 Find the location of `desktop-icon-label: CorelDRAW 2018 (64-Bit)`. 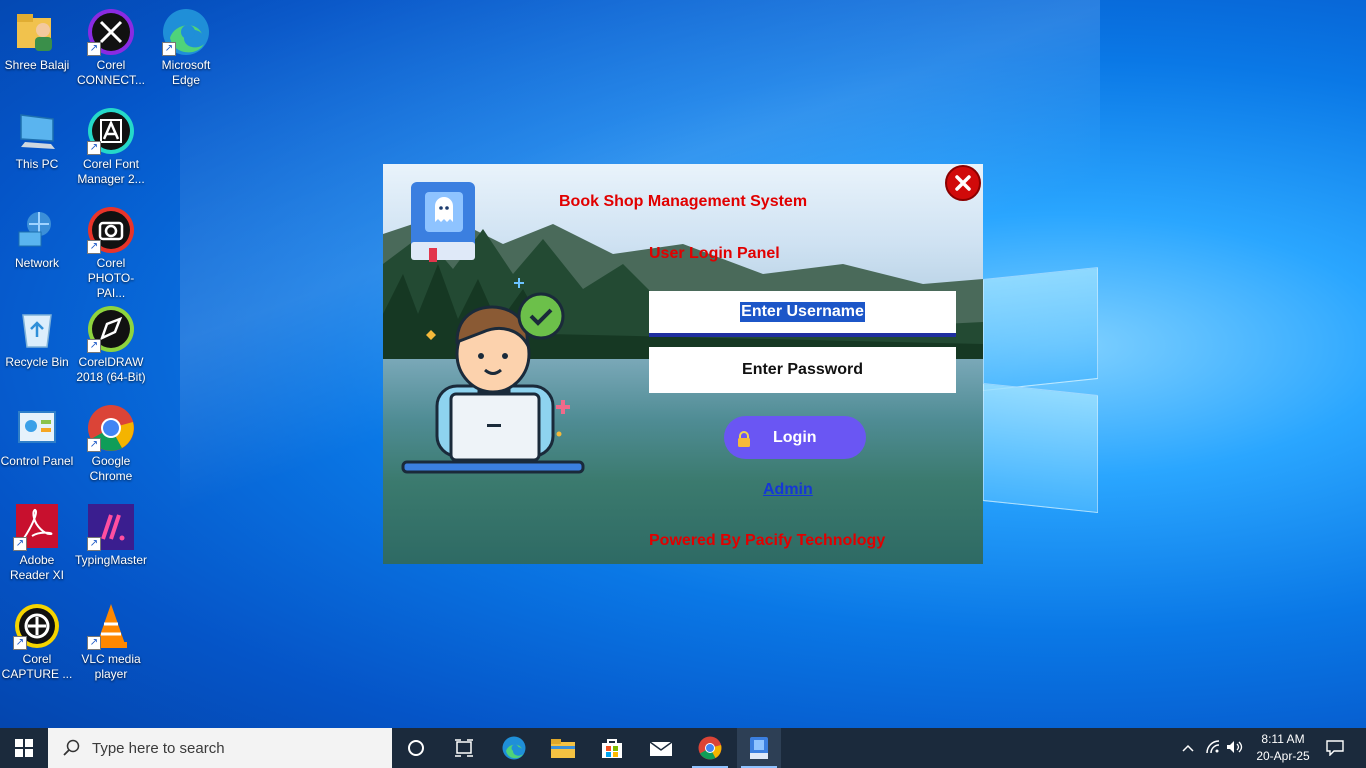

desktop-icon-label: CorelDRAW 2018 (64-Bit) is located at coordinates (111, 369).